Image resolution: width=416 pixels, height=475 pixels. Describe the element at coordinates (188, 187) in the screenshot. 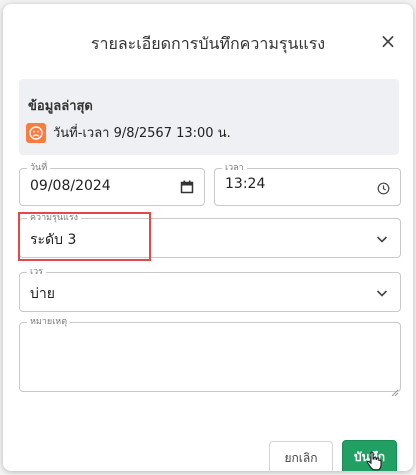

I see `calendar-icon` at that location.